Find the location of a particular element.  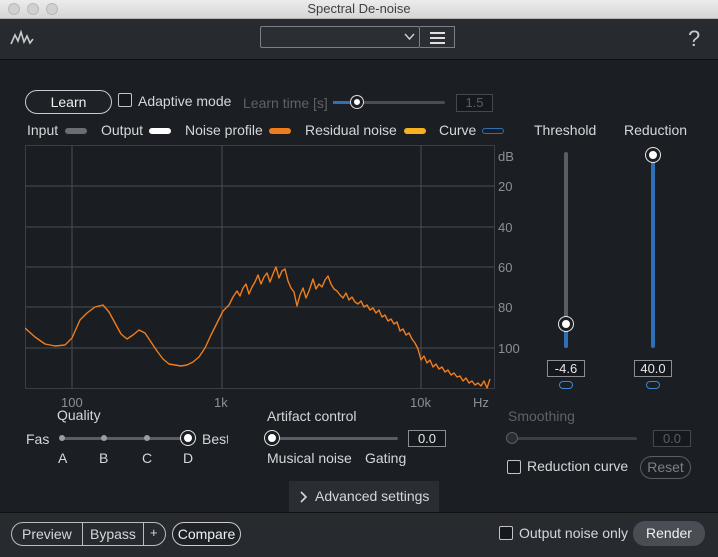

adaptive-mode-checkbox is located at coordinates (125, 100).